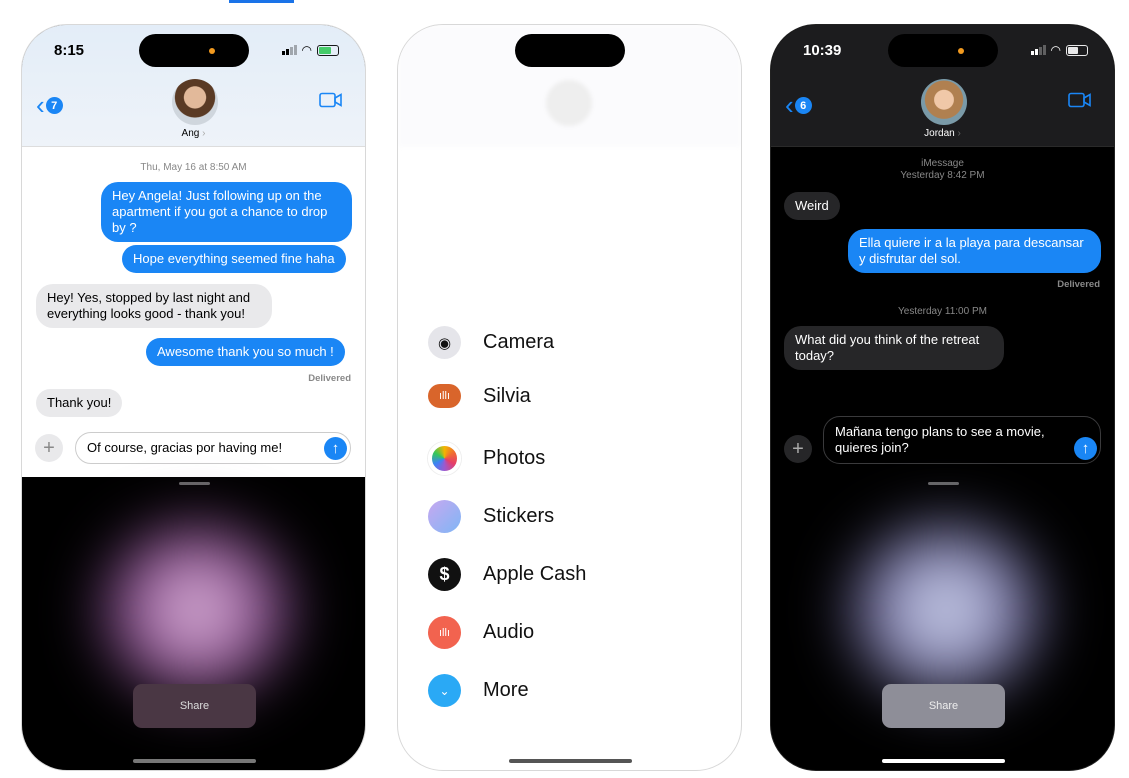 Image resolution: width=1129 pixels, height=778 pixels. Describe the element at coordinates (478, 690) in the screenshot. I see `menu-item-more: ⌄ More` at that location.